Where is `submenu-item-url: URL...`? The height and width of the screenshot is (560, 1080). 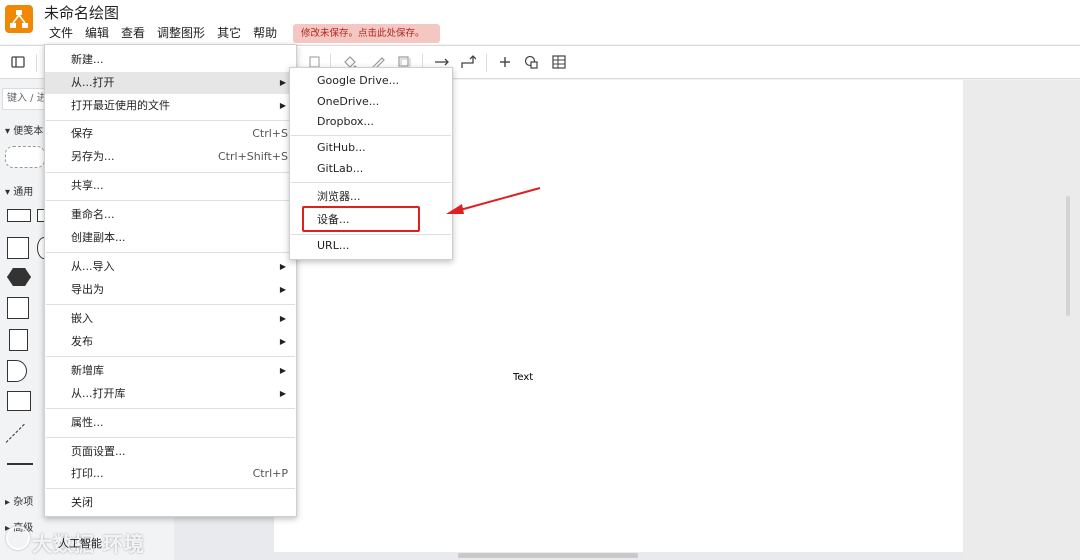
submenu-item-url: URL... is located at coordinates (371, 246).